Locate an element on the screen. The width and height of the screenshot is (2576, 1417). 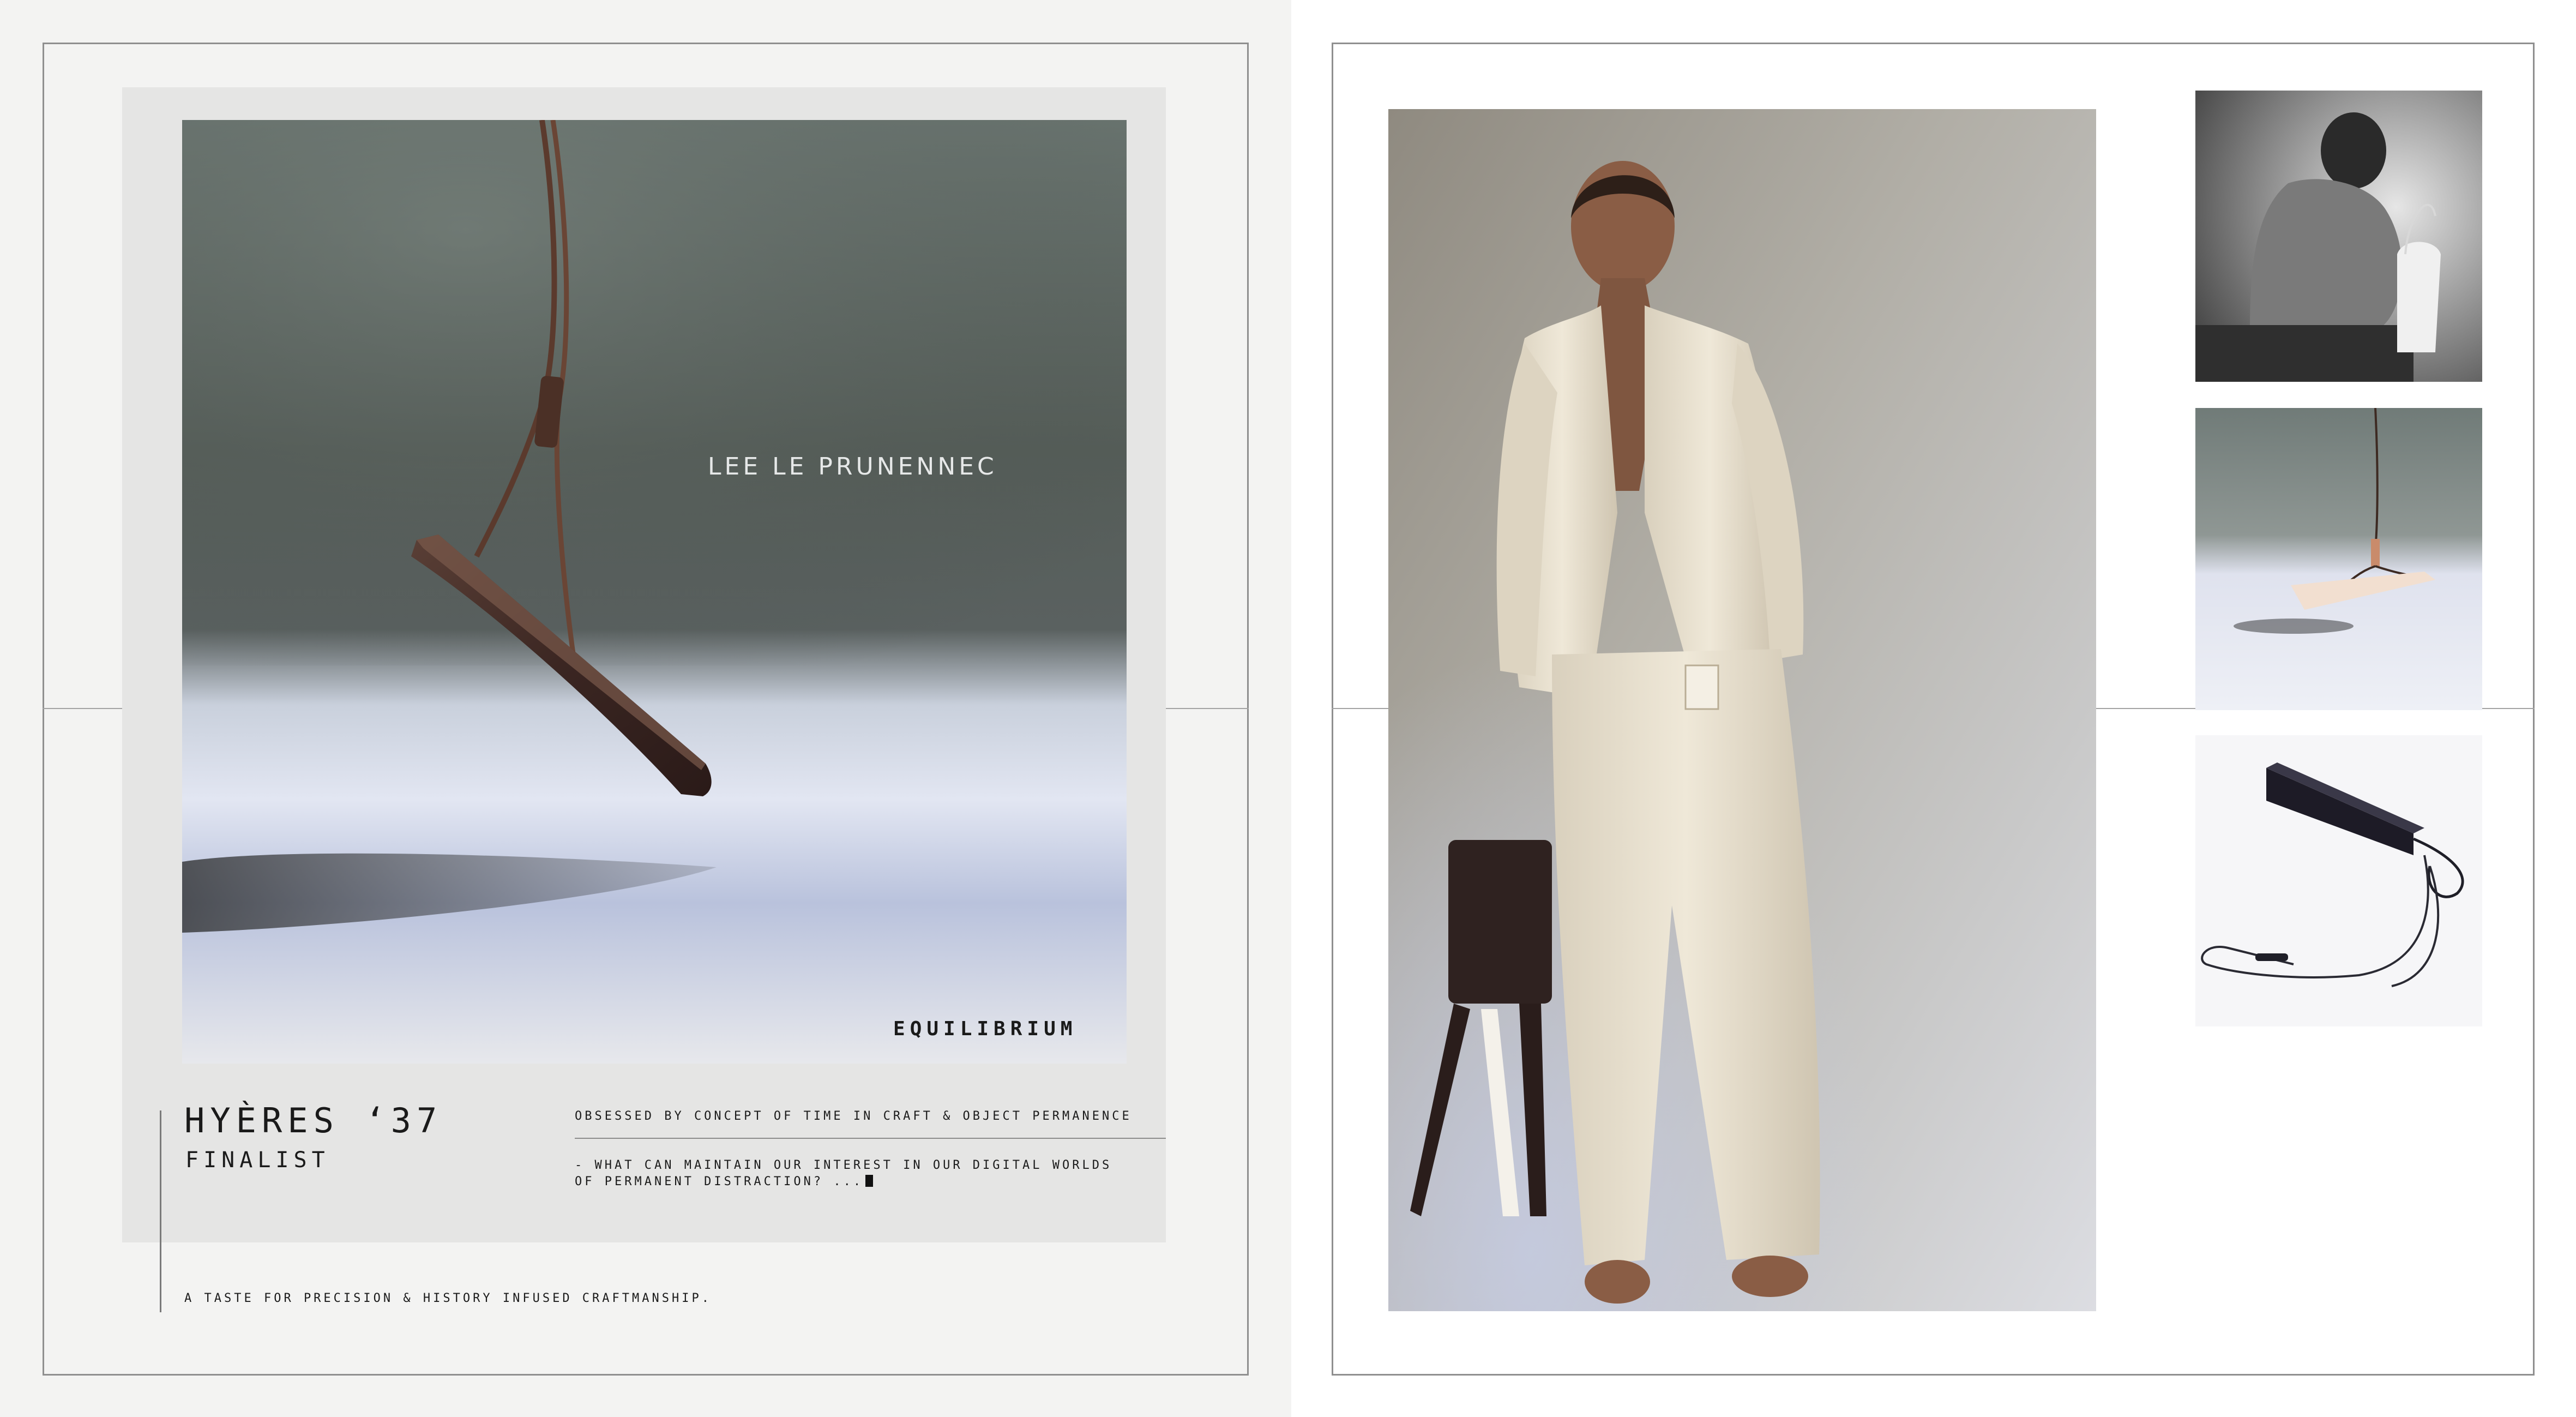
statement-divider is located at coordinates (870, 1138).